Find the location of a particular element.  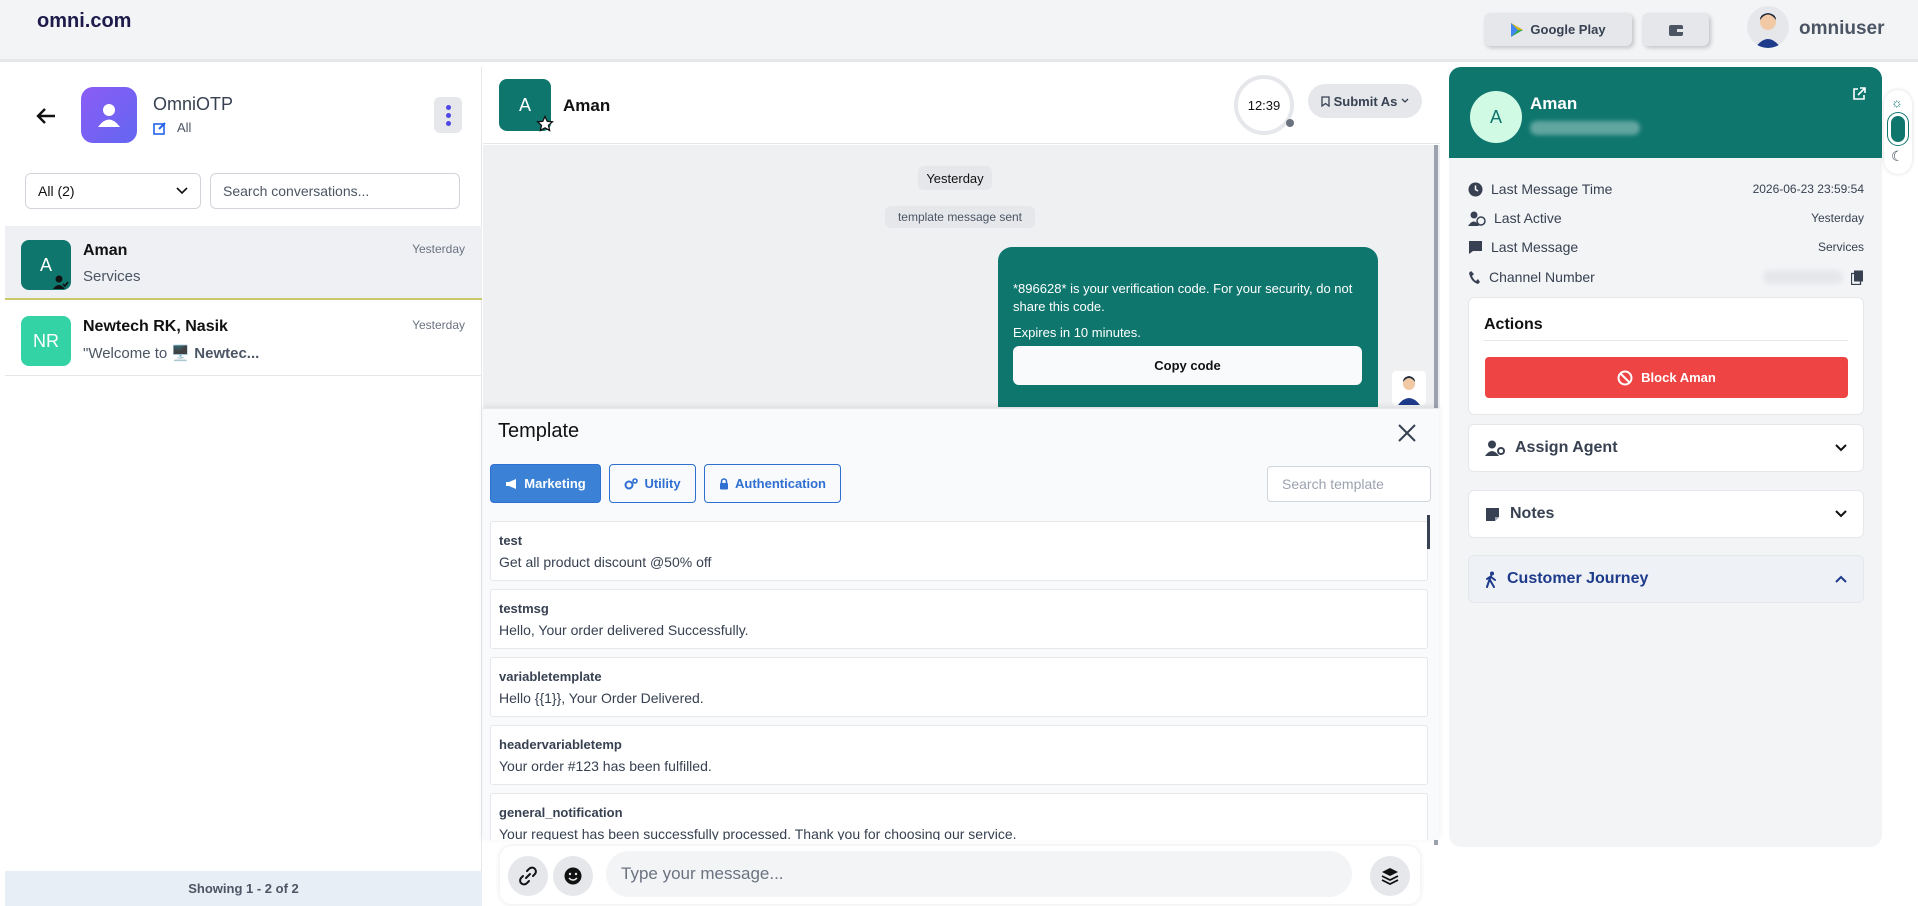

customer-avatar: A is located at coordinates (1496, 117).